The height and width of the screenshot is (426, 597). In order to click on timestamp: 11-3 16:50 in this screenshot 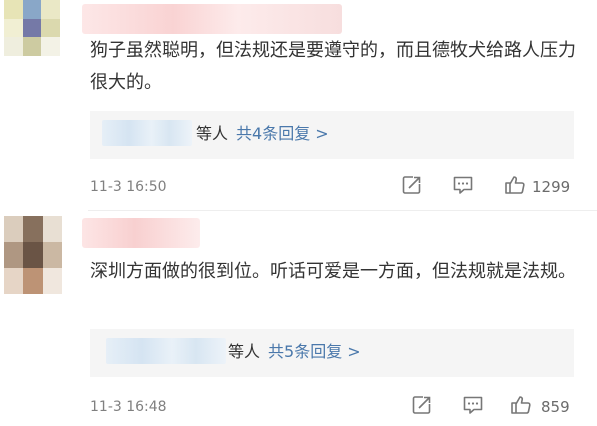, I will do `click(128, 187)`.